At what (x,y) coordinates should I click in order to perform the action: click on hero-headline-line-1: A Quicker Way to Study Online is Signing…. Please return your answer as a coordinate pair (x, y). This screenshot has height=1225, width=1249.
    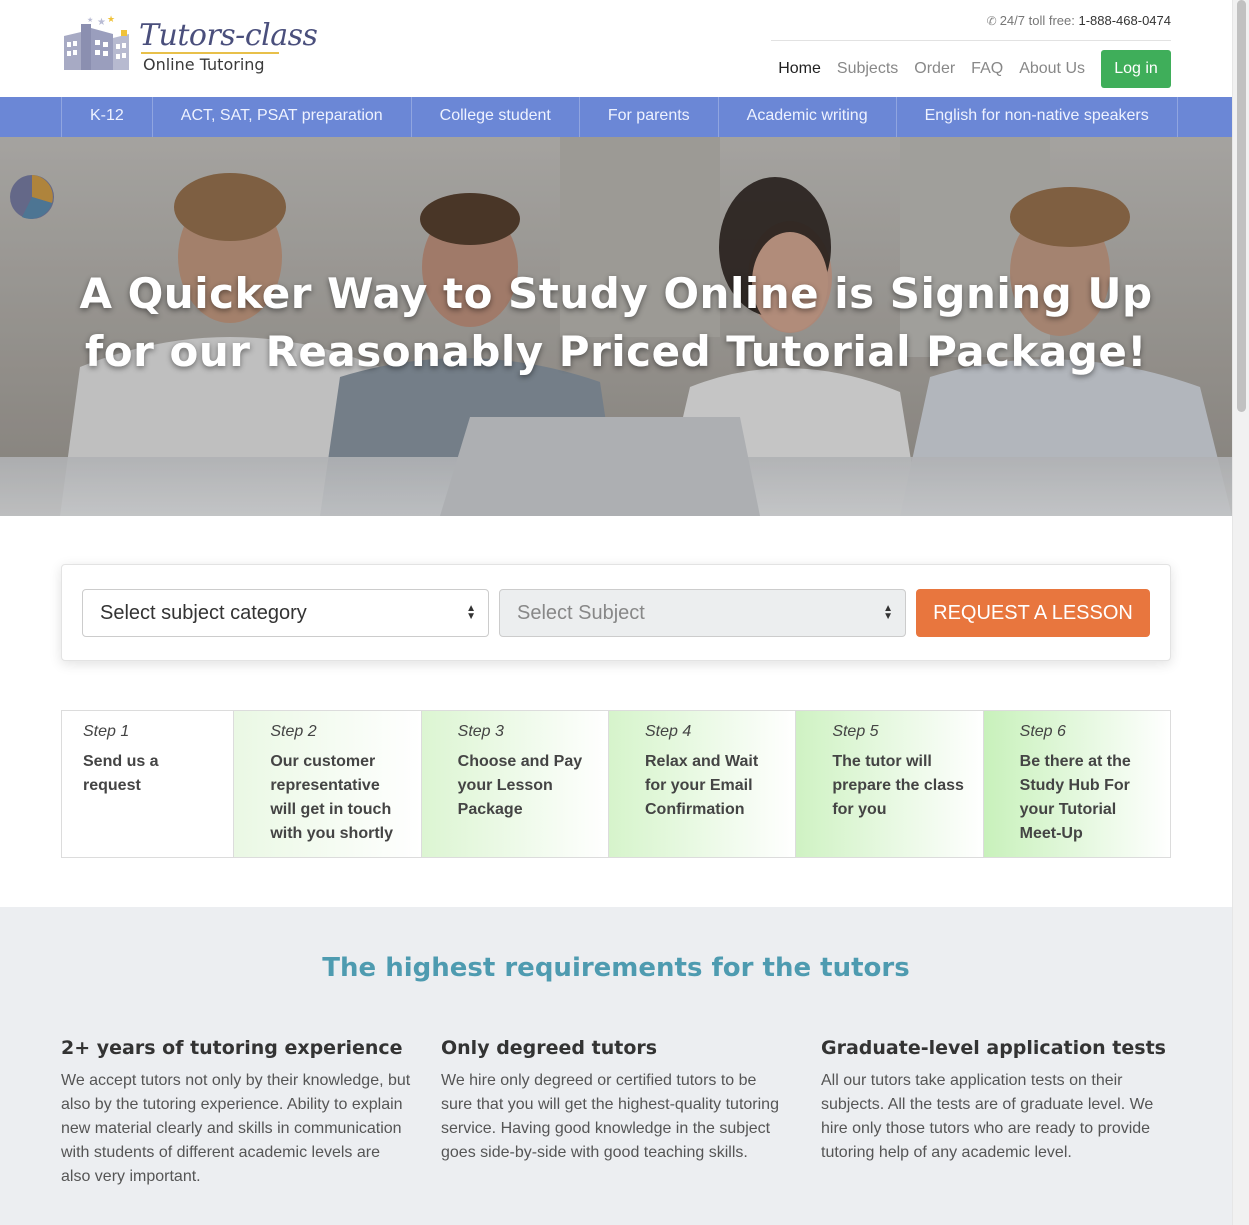
    Looking at the image, I should click on (616, 293).